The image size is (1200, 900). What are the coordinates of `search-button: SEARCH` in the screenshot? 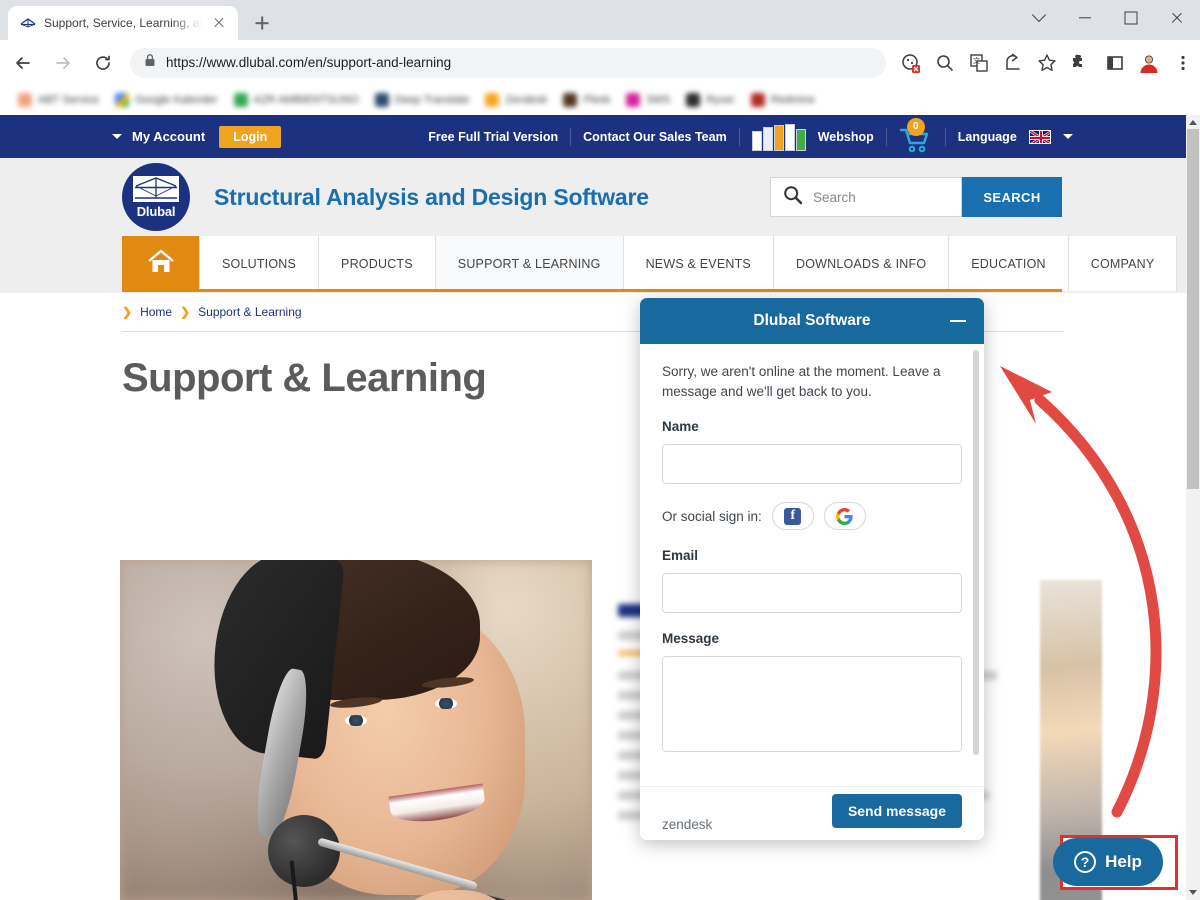 It's located at (1012, 197).